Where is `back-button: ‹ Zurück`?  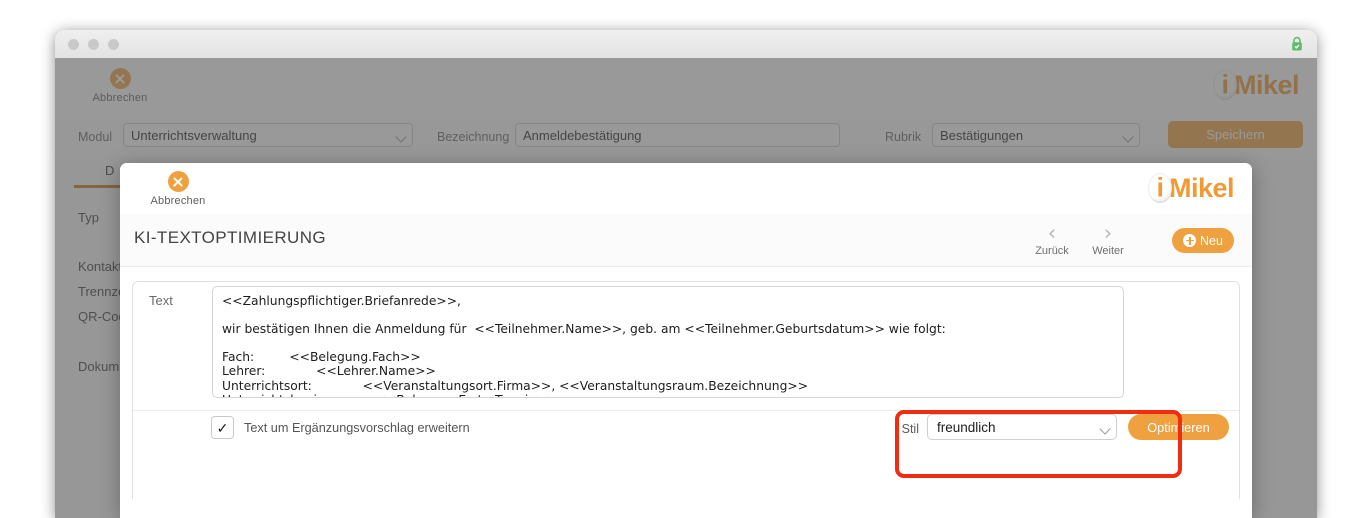
back-button: ‹ Zurück is located at coordinates (1052, 239).